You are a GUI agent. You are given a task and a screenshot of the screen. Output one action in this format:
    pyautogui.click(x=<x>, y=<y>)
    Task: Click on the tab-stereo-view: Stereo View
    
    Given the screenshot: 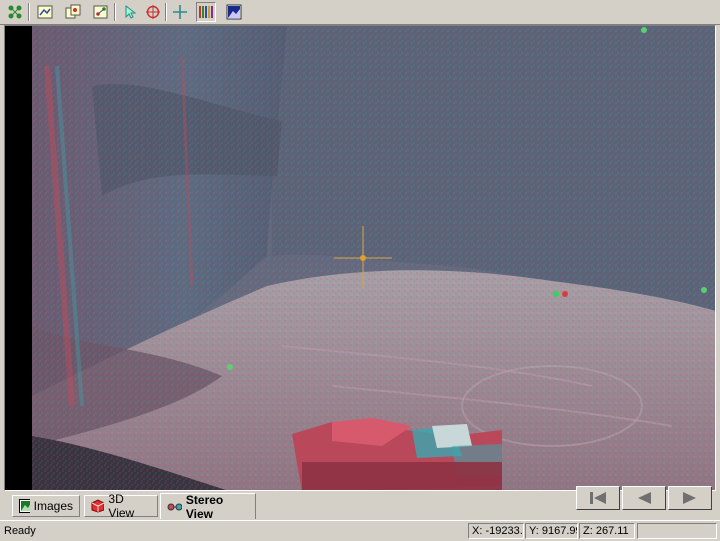 What is the action you would take?
    pyautogui.click(x=208, y=506)
    